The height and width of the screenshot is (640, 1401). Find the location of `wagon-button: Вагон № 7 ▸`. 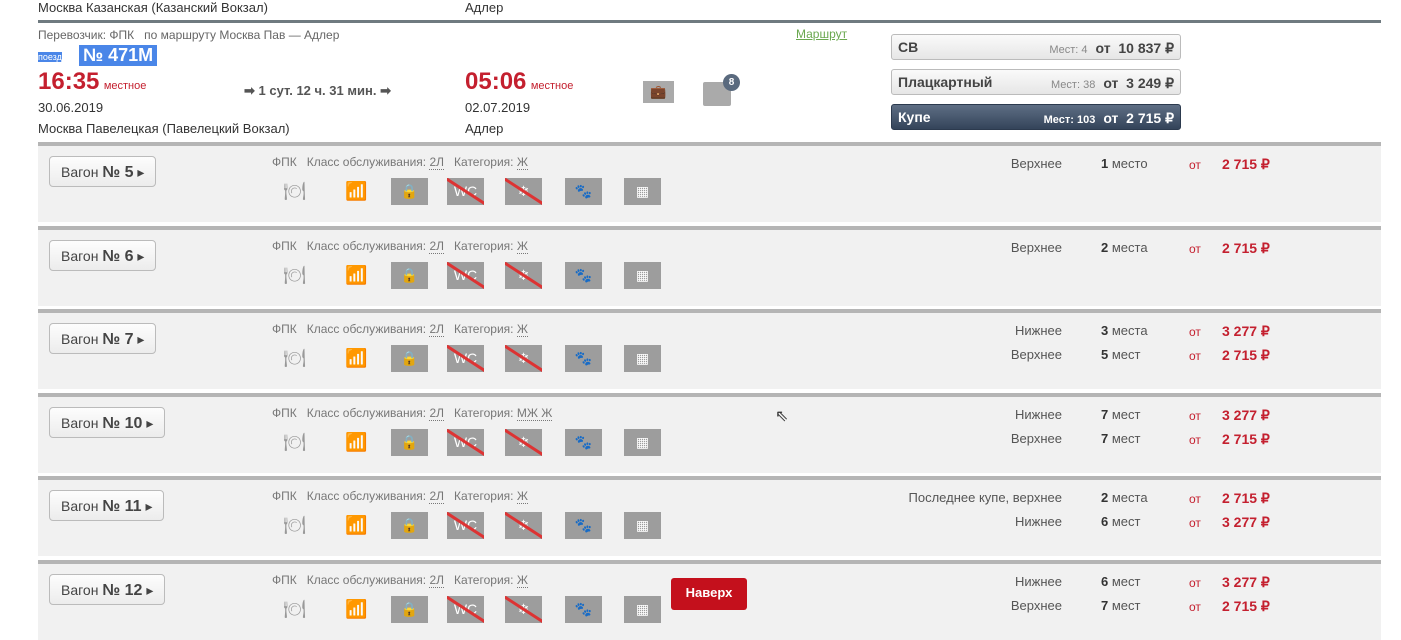

wagon-button: Вагон № 7 ▸ is located at coordinates (103, 339).